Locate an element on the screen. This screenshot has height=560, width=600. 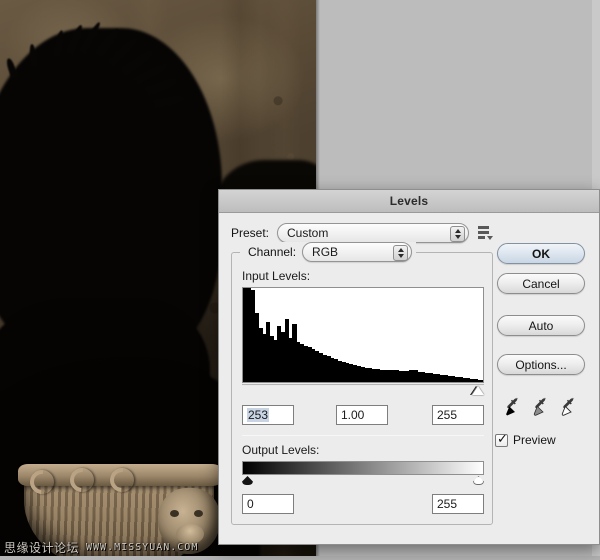
canvas-bottom-margin is located at coordinates (300, 558).